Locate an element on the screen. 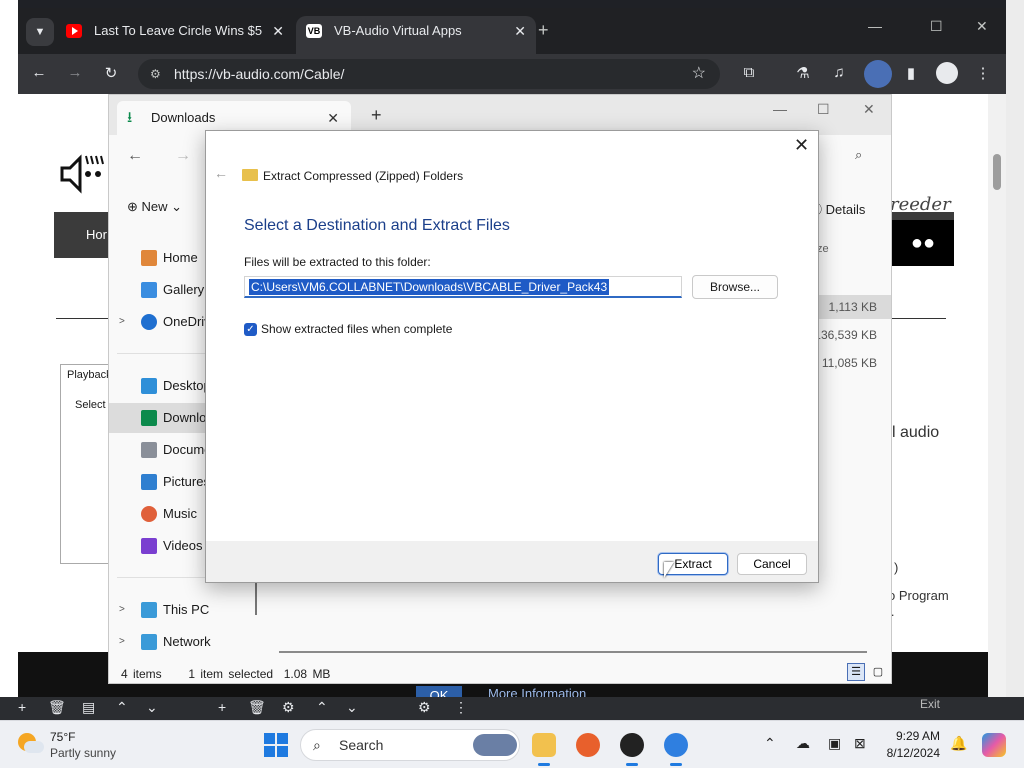  page-scrollbar is located at coordinates (997, 407).